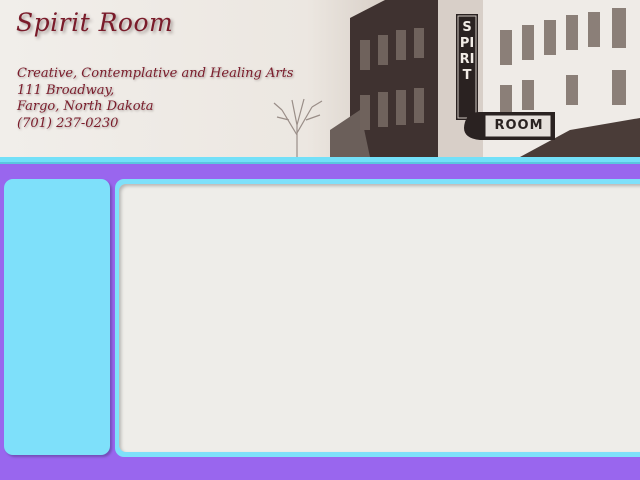 The image size is (640, 480). I want to click on room-sign: ROOM, so click(519, 125).